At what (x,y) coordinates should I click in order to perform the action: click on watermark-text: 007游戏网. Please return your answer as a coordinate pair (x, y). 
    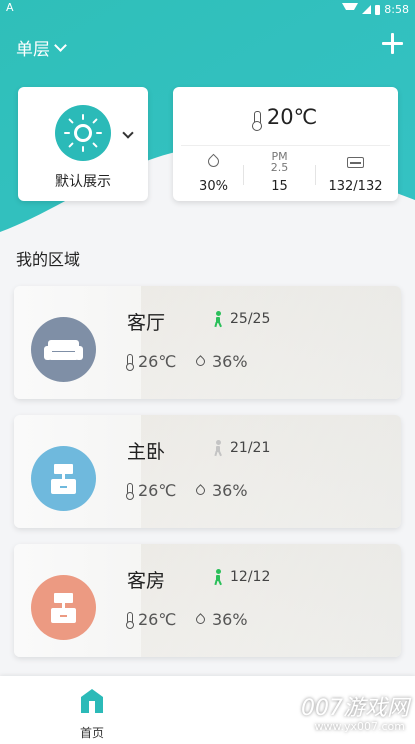
    Looking at the image, I should click on (355, 708).